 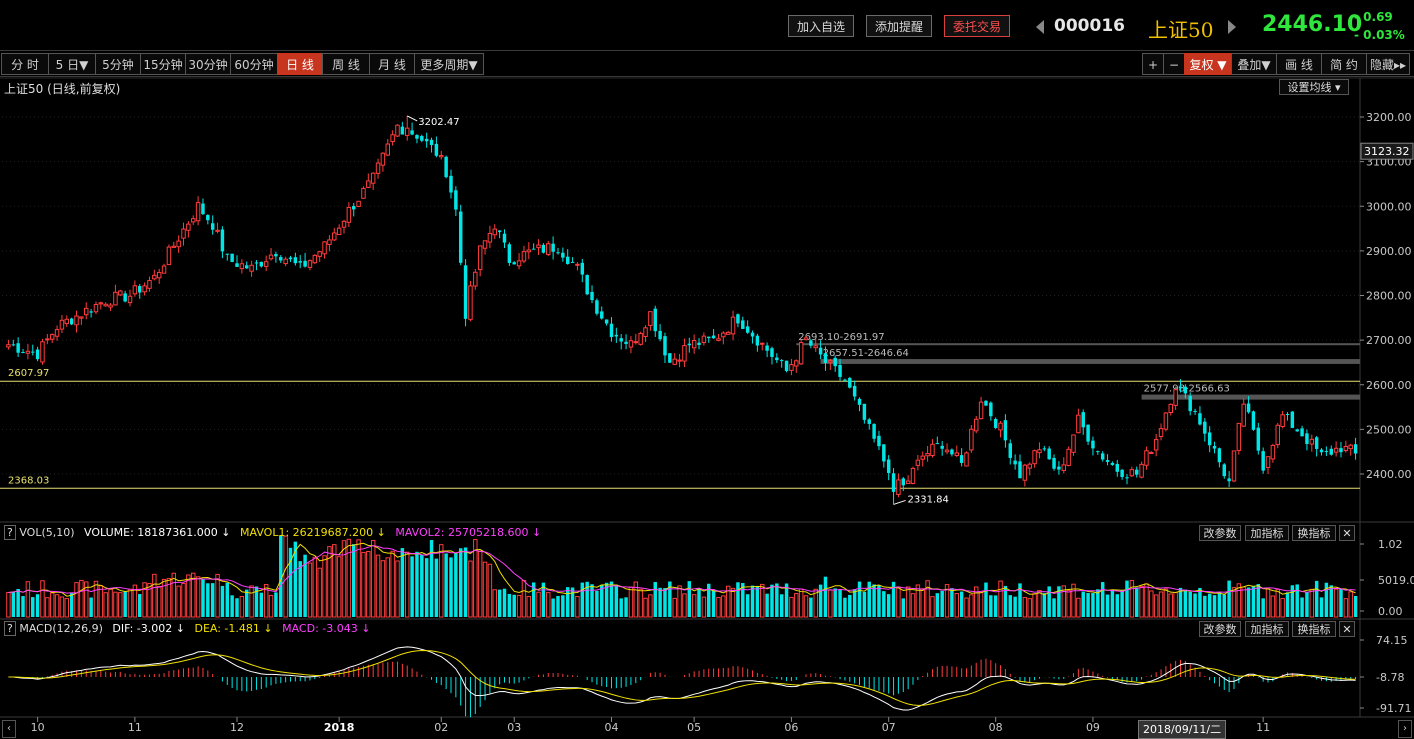 What do you see at coordinates (889, 727) in the screenshot?
I see `month-label: 07` at bounding box center [889, 727].